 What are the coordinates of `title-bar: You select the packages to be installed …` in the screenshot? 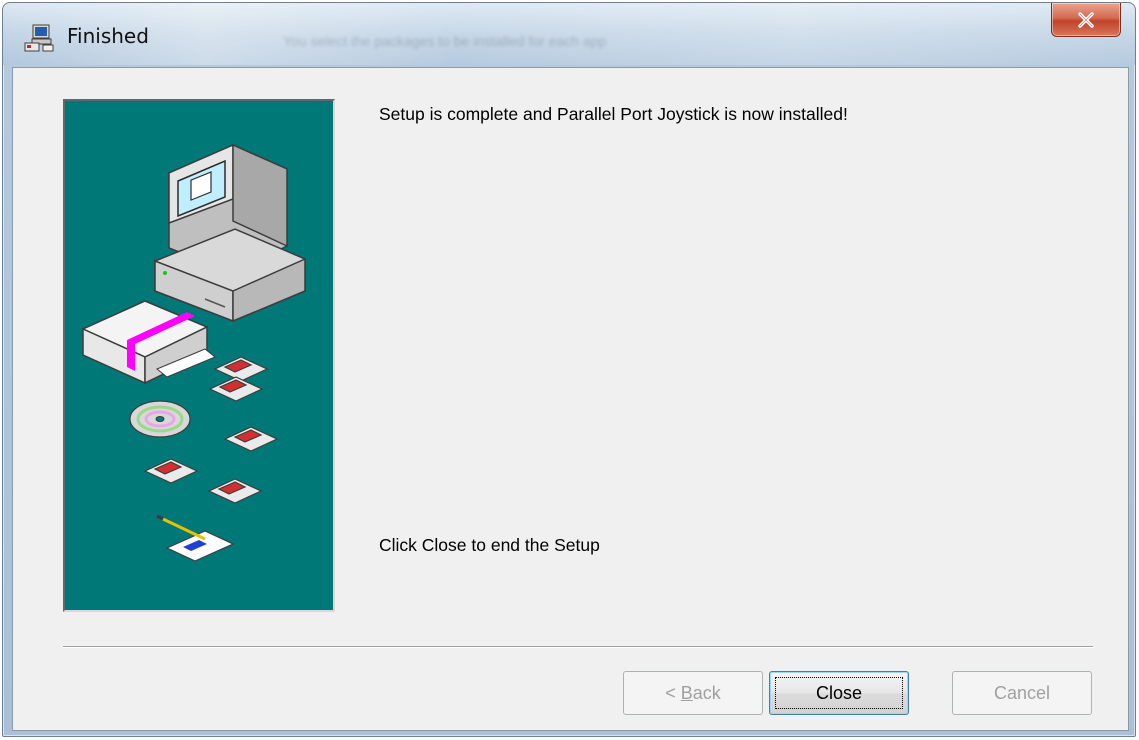 It's located at (569, 34).